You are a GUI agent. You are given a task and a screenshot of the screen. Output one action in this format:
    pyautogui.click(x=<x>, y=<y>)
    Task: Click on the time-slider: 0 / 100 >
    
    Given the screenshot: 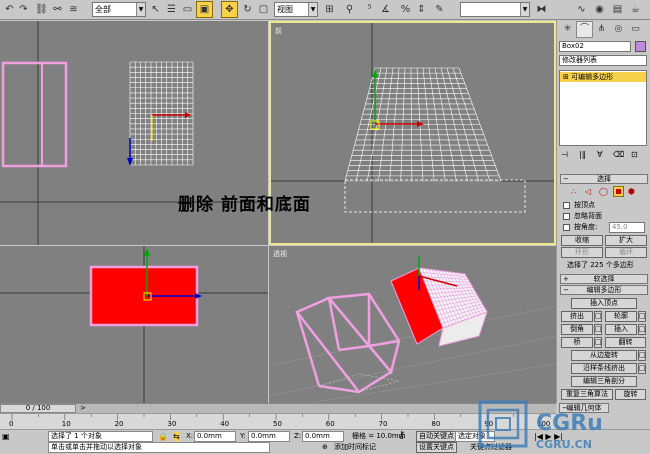 What is the action you would take?
    pyautogui.click(x=278, y=408)
    